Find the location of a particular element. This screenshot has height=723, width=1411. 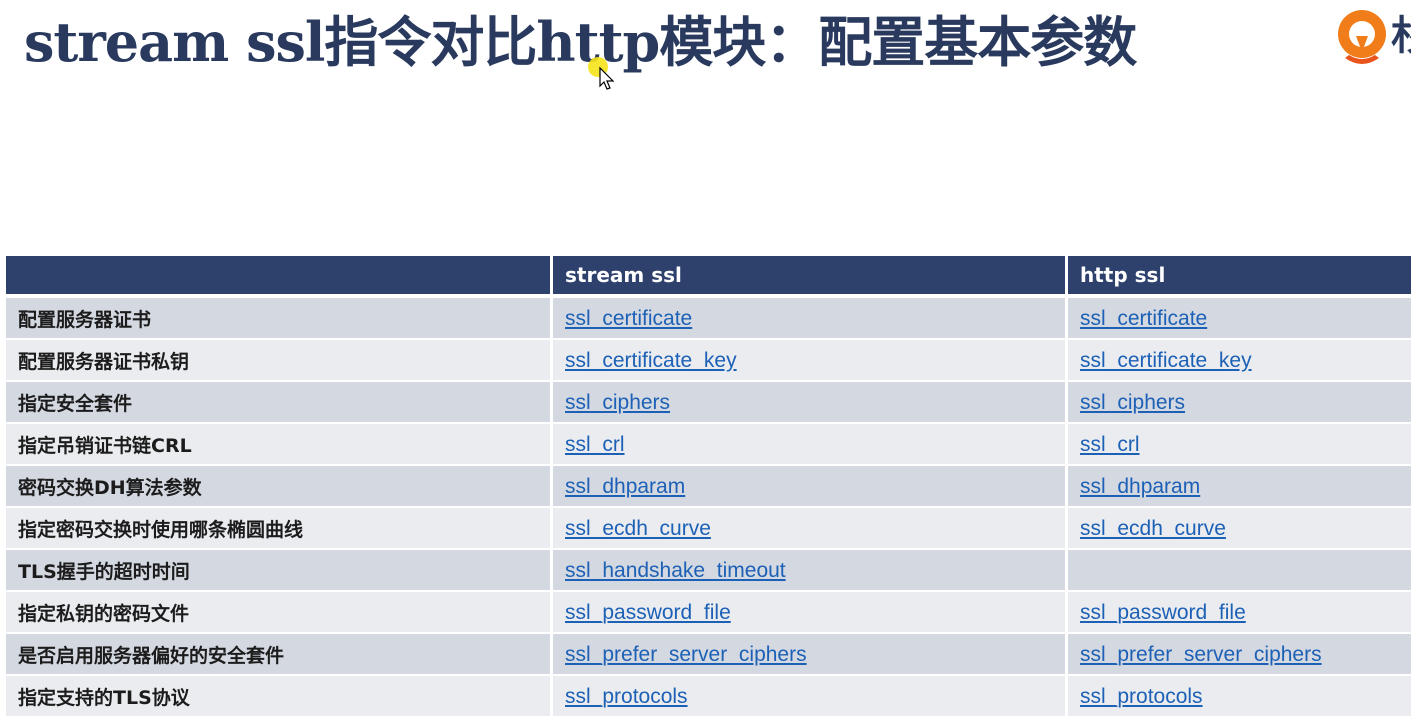

http-directive-link: ssl_dhparam is located at coordinates (1140, 486).